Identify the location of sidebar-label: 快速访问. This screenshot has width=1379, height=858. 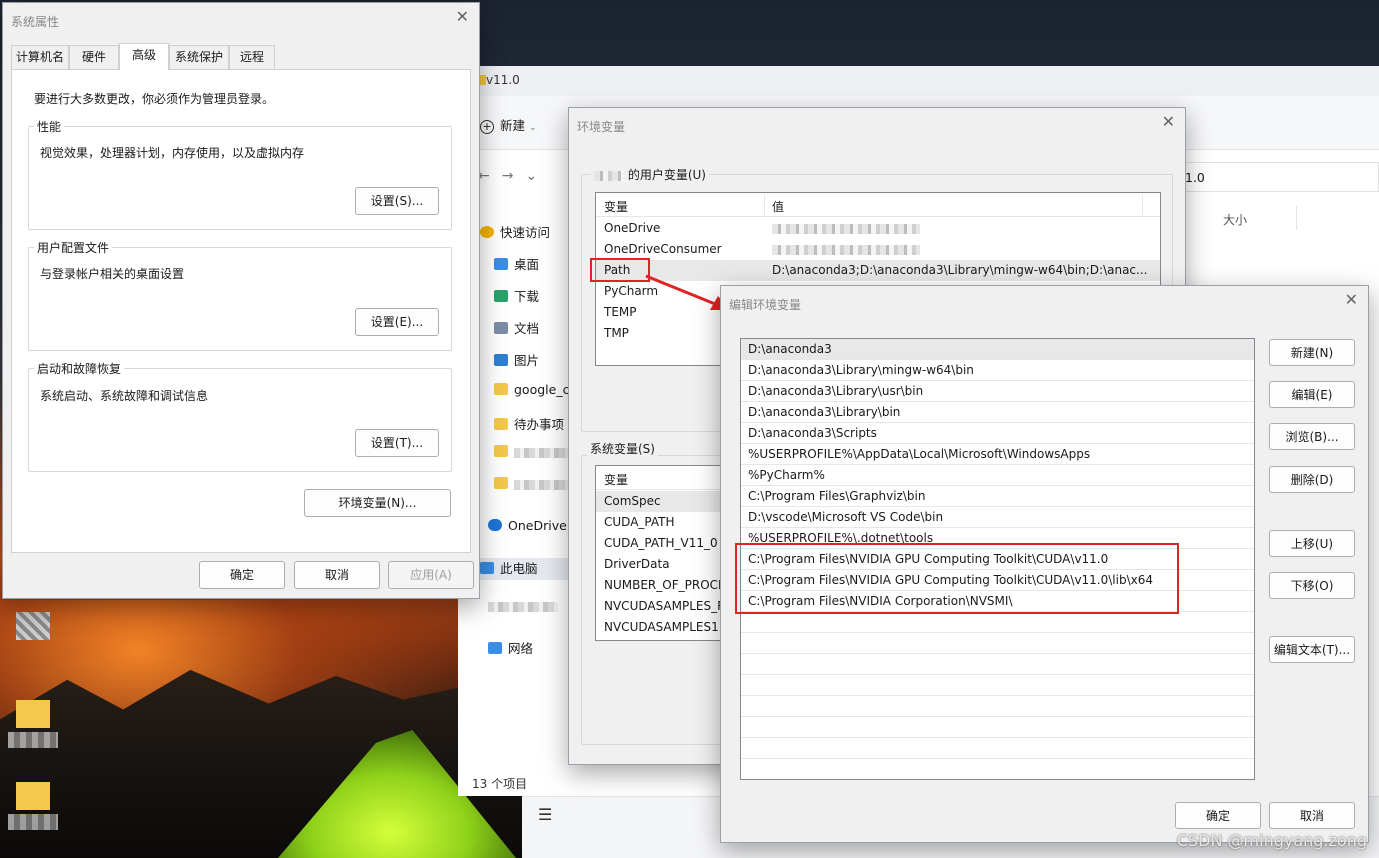
(525, 232).